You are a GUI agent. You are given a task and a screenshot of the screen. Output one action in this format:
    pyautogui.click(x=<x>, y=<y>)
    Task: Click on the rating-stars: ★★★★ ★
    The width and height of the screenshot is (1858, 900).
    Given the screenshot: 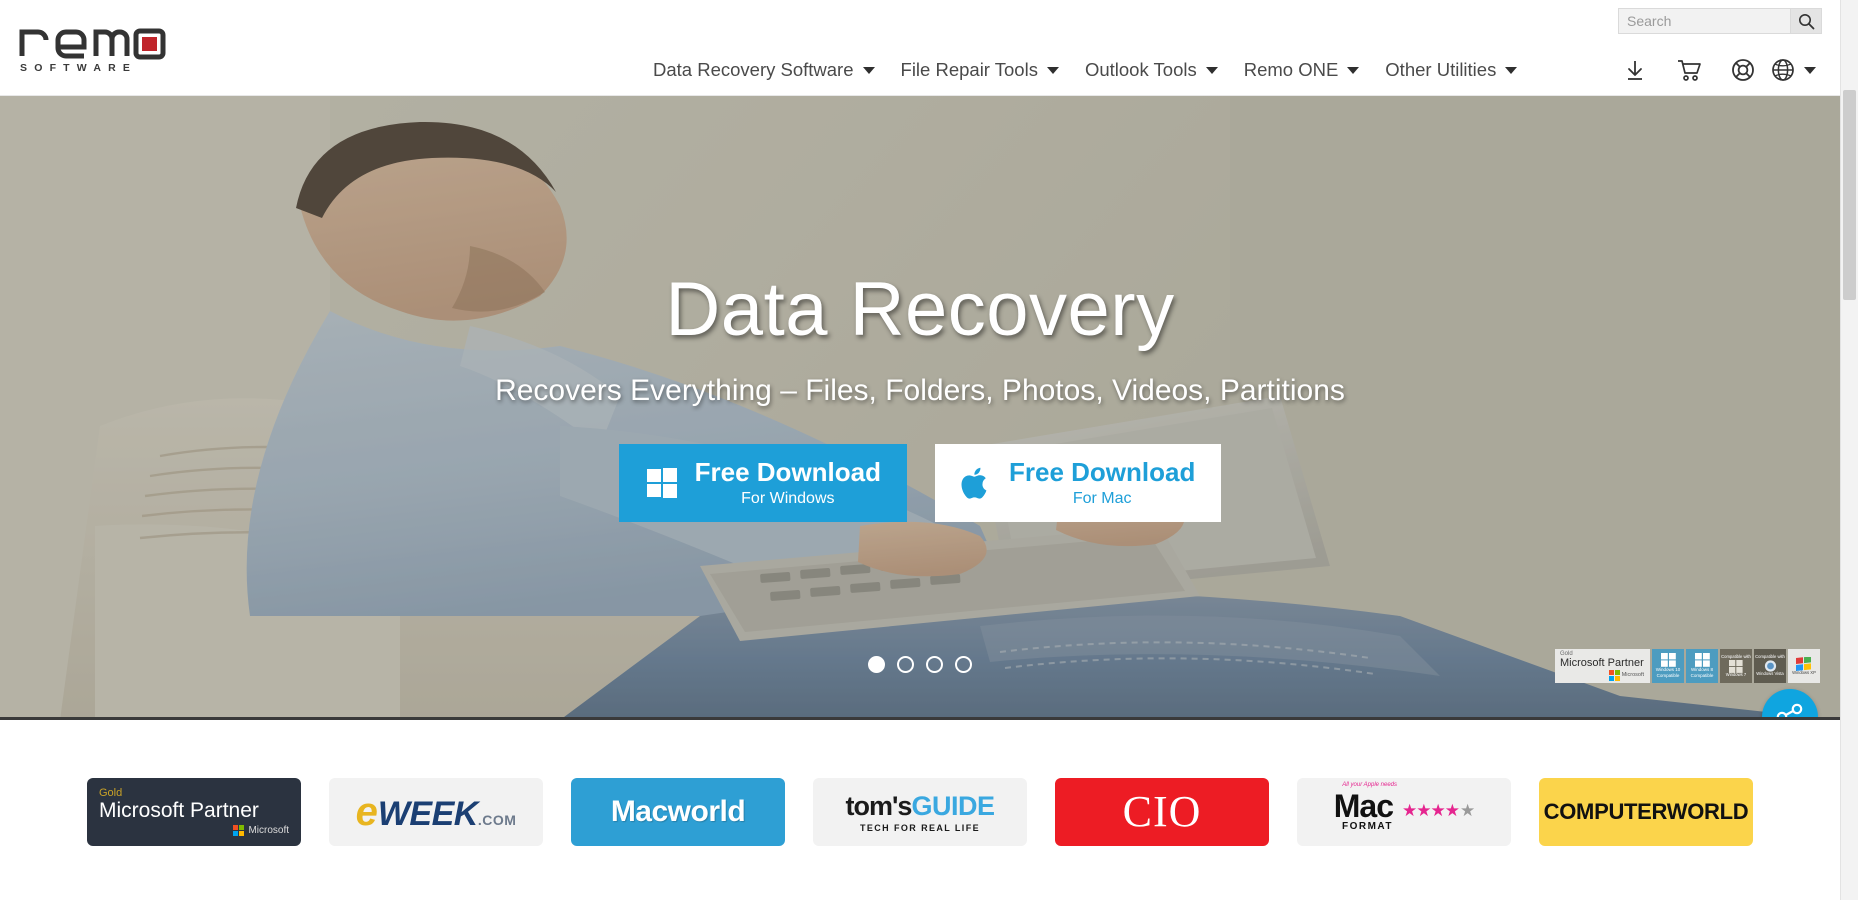 What is the action you would take?
    pyautogui.click(x=1438, y=811)
    